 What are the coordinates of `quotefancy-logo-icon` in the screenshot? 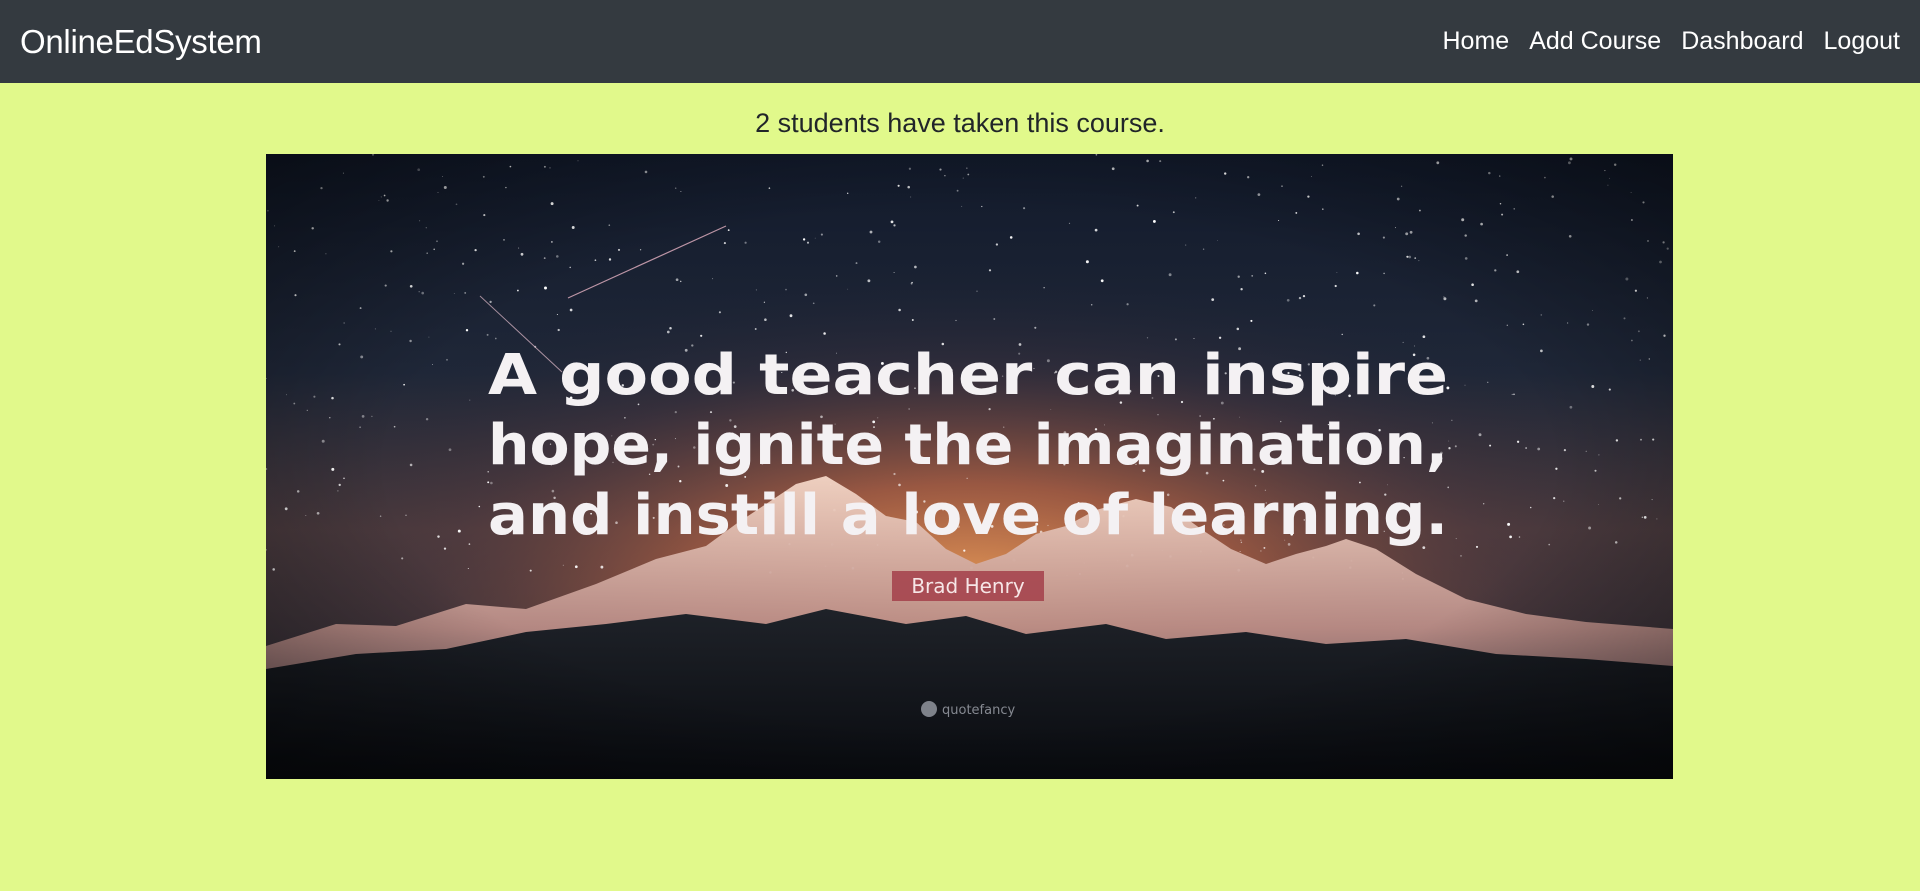 It's located at (929, 709).